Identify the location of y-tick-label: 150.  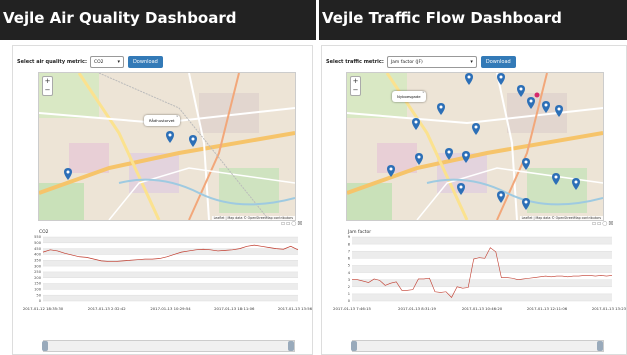
(38, 284).